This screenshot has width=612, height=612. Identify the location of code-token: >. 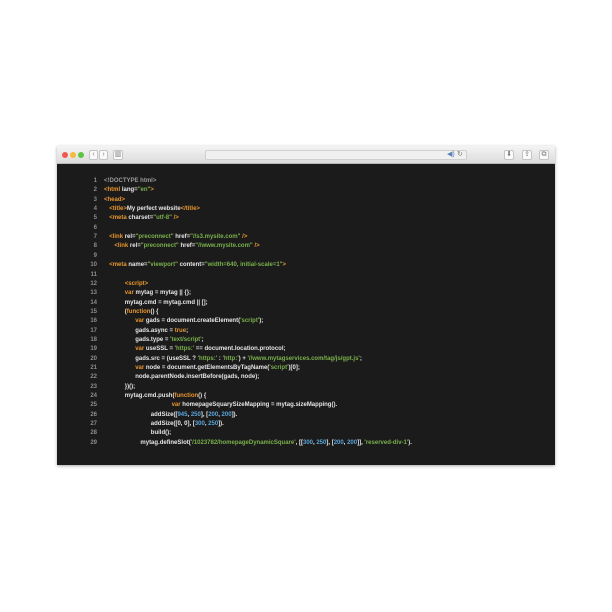
(152, 190).